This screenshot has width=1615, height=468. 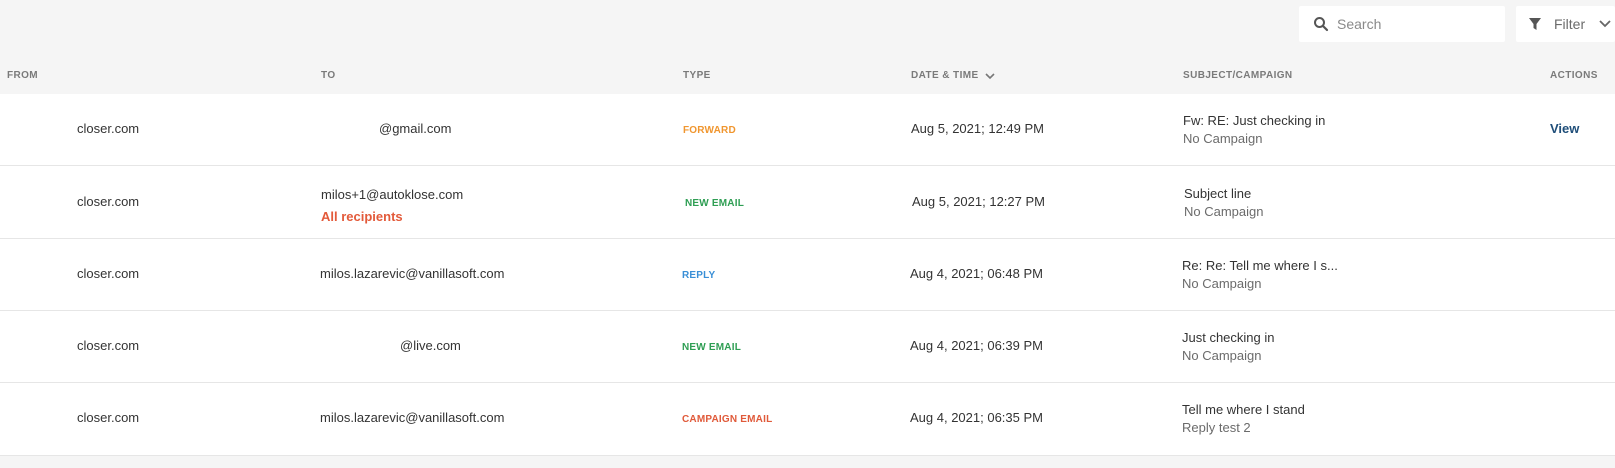 What do you see at coordinates (978, 201) in the screenshot?
I see `datetime-cell: Aug 5, 2021; 12:27 PM` at bounding box center [978, 201].